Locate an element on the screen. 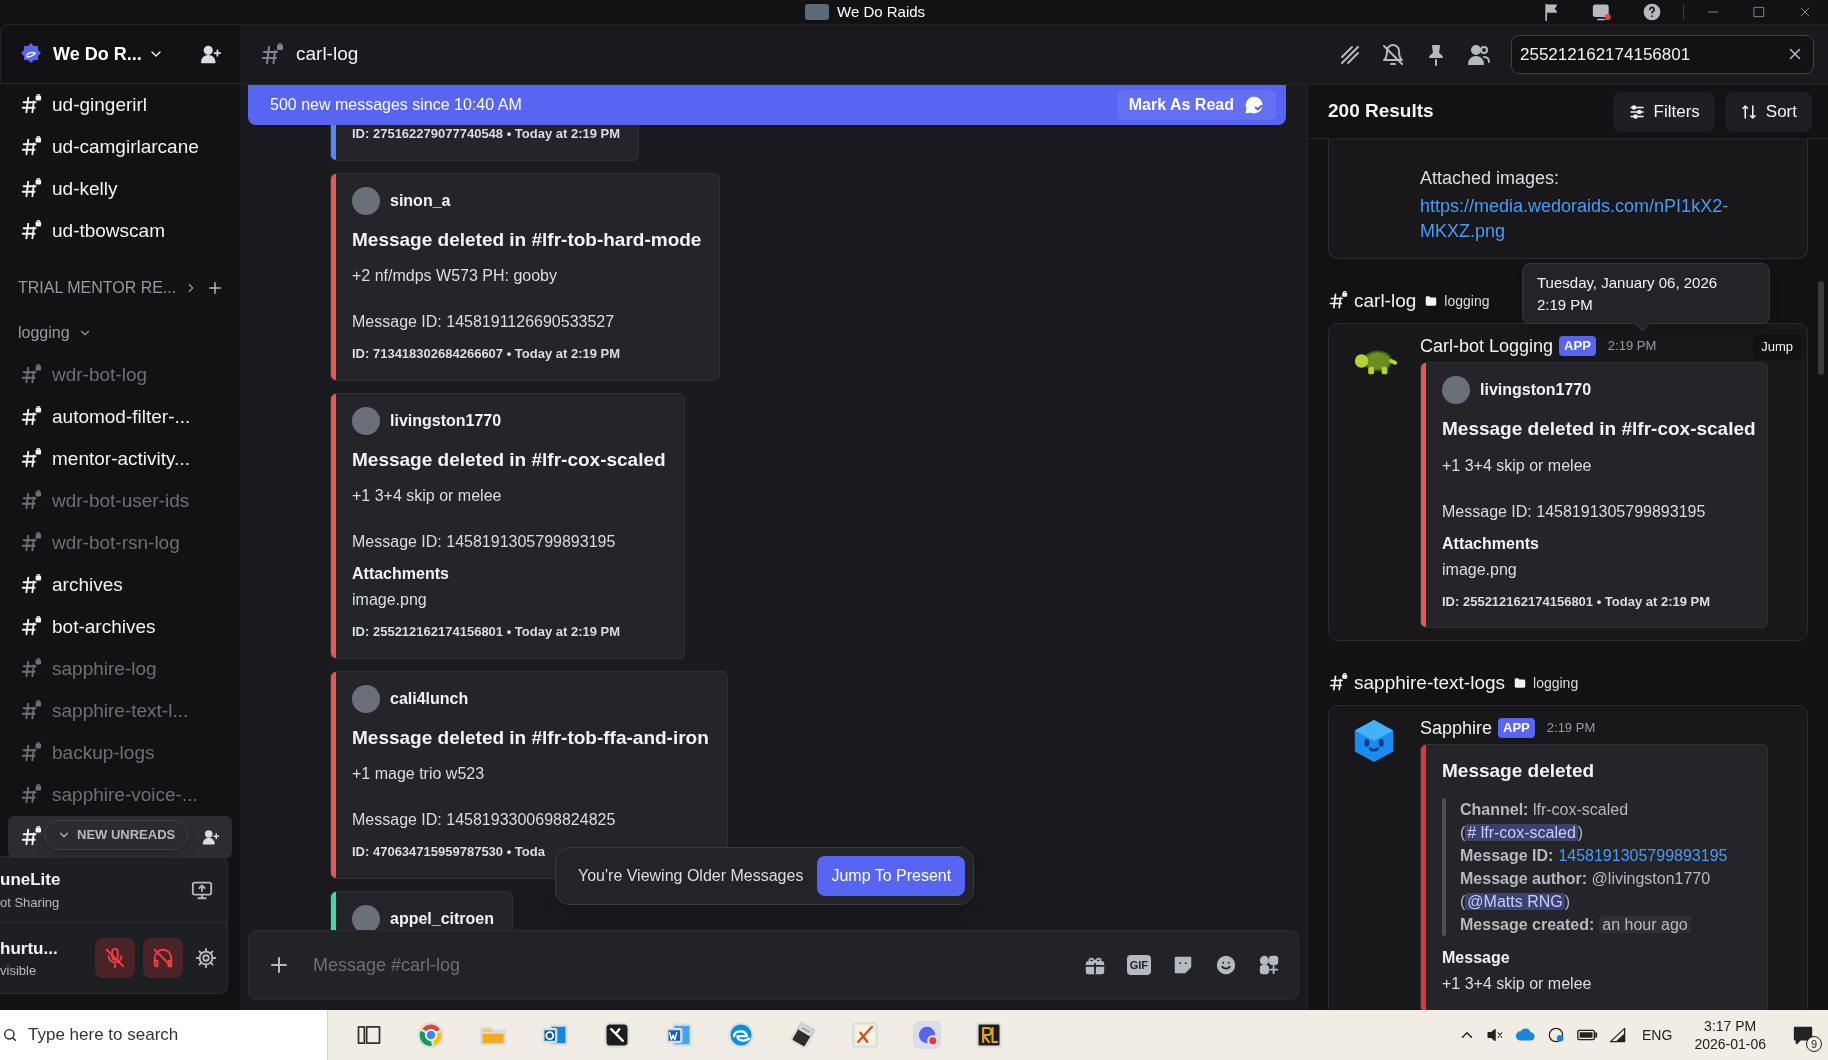 Image resolution: width=1828 pixels, height=1060 pixels. channel-item: wdr-bot-user-ids is located at coordinates (120, 501).